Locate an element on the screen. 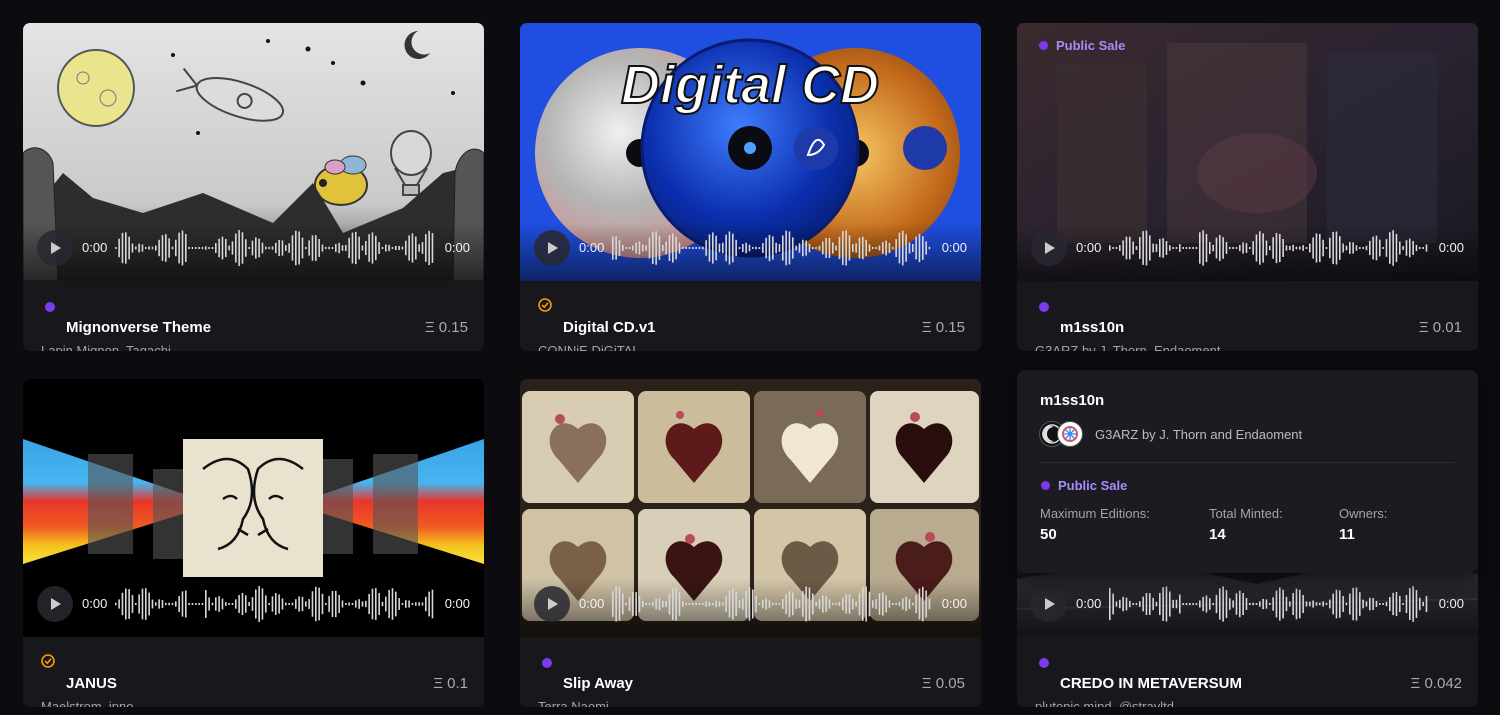  track-card: 0:00 0:00 Slip Away Ξ 0.05 Terra Naomi is located at coordinates (750, 543).